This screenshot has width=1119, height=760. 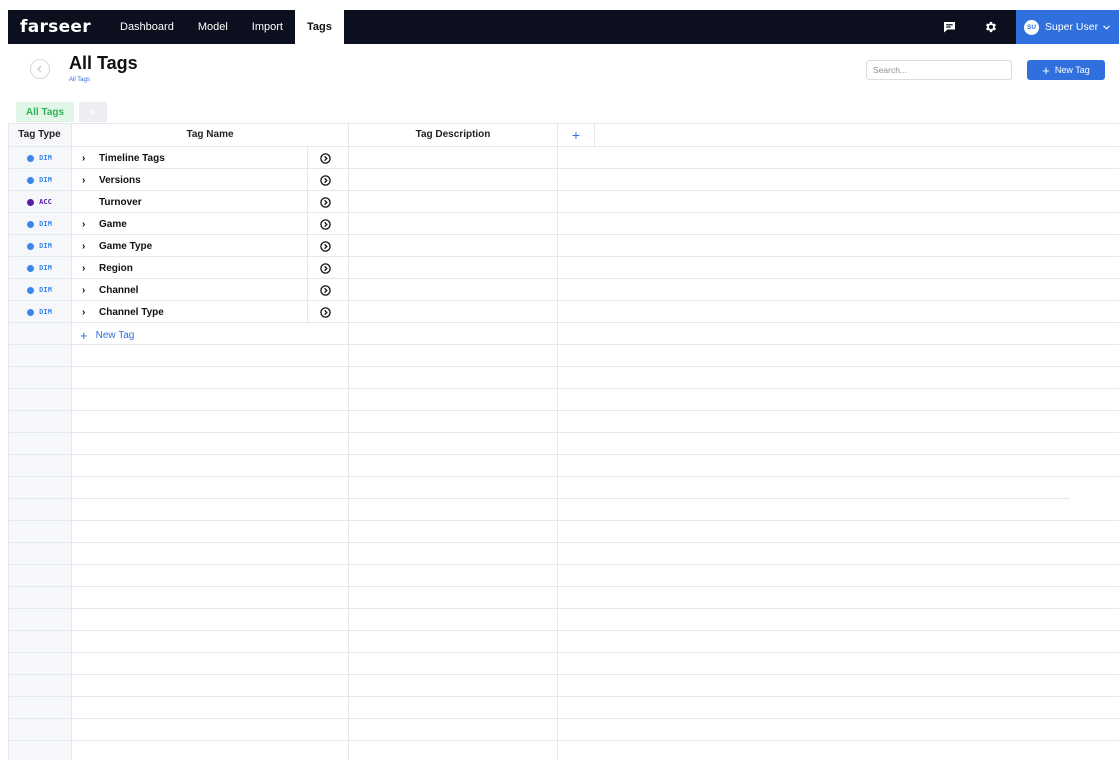 What do you see at coordinates (120, 180) in the screenshot?
I see `tag-name: Versions` at bounding box center [120, 180].